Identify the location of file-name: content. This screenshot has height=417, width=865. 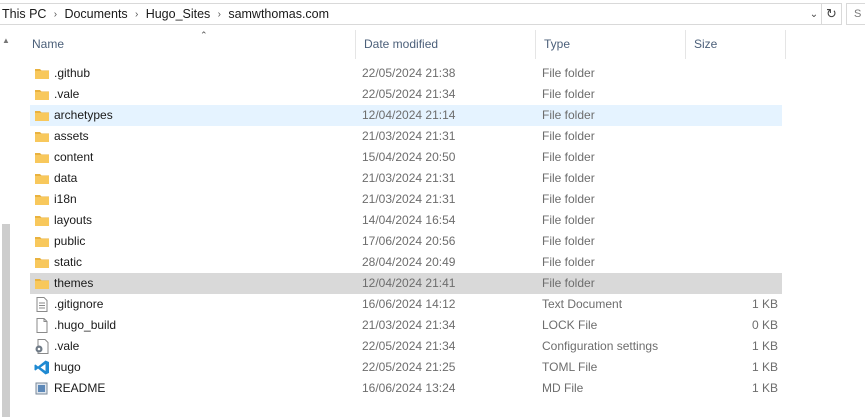
(74, 157).